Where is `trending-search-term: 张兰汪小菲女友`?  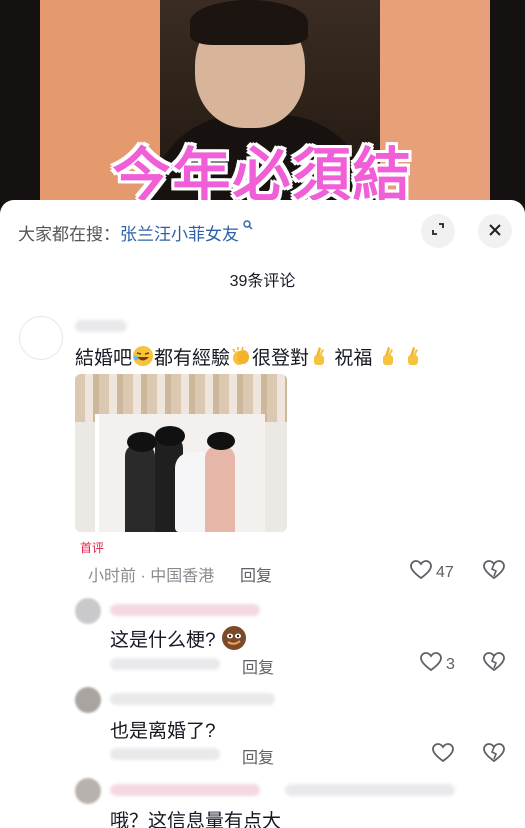
trending-search-term: 张兰汪小菲女友 is located at coordinates (179, 234).